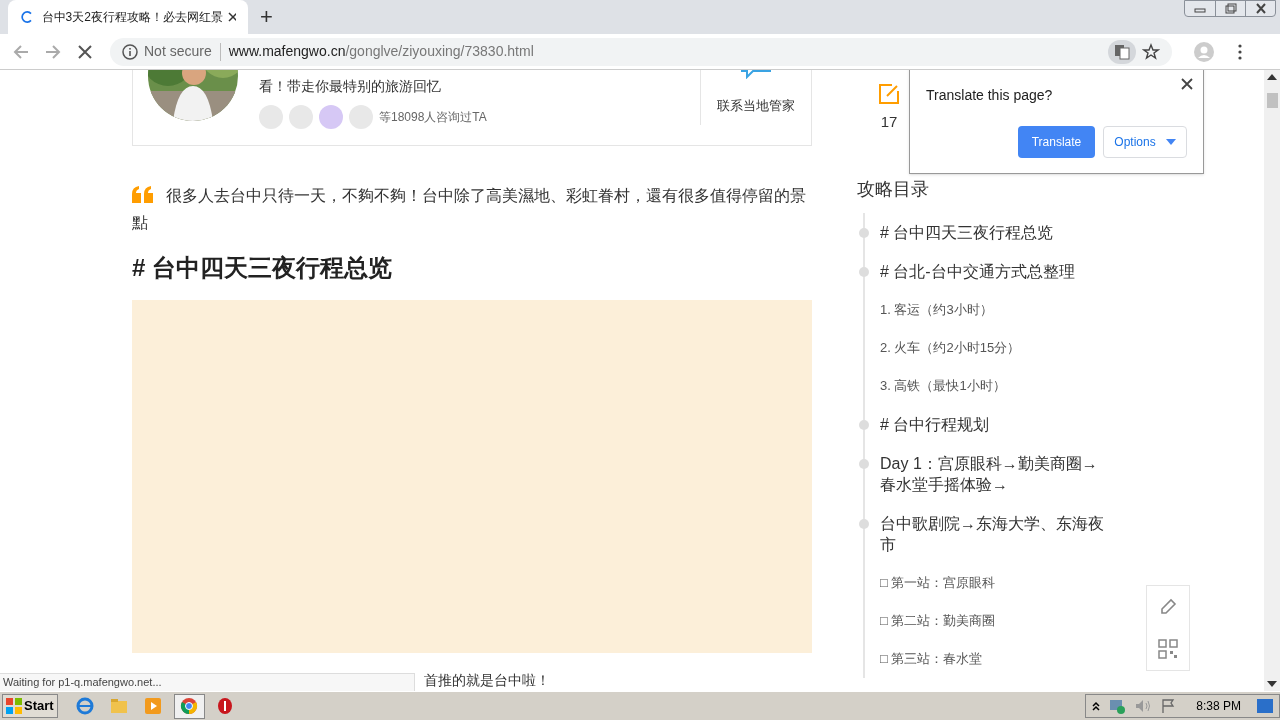  Describe the element at coordinates (996, 271) in the screenshot. I see `toc-item: # 台北-台中交通方式总整理` at that location.